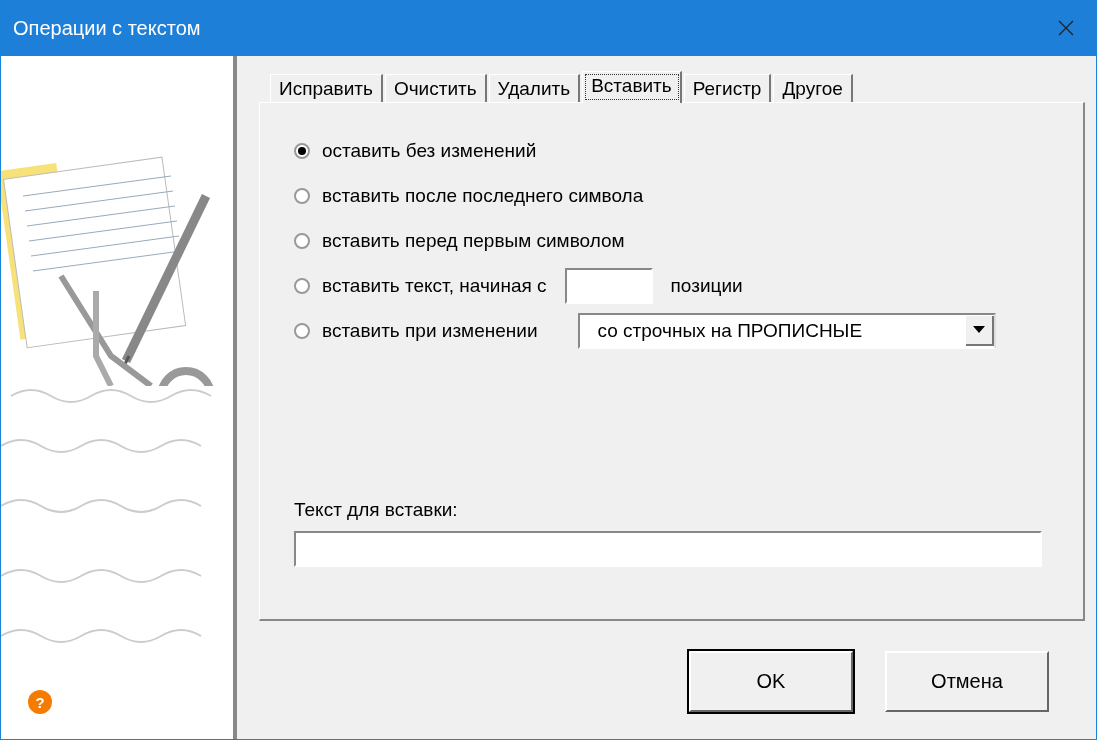  What do you see at coordinates (813, 88) in the screenshot?
I see `tab: Другое` at bounding box center [813, 88].